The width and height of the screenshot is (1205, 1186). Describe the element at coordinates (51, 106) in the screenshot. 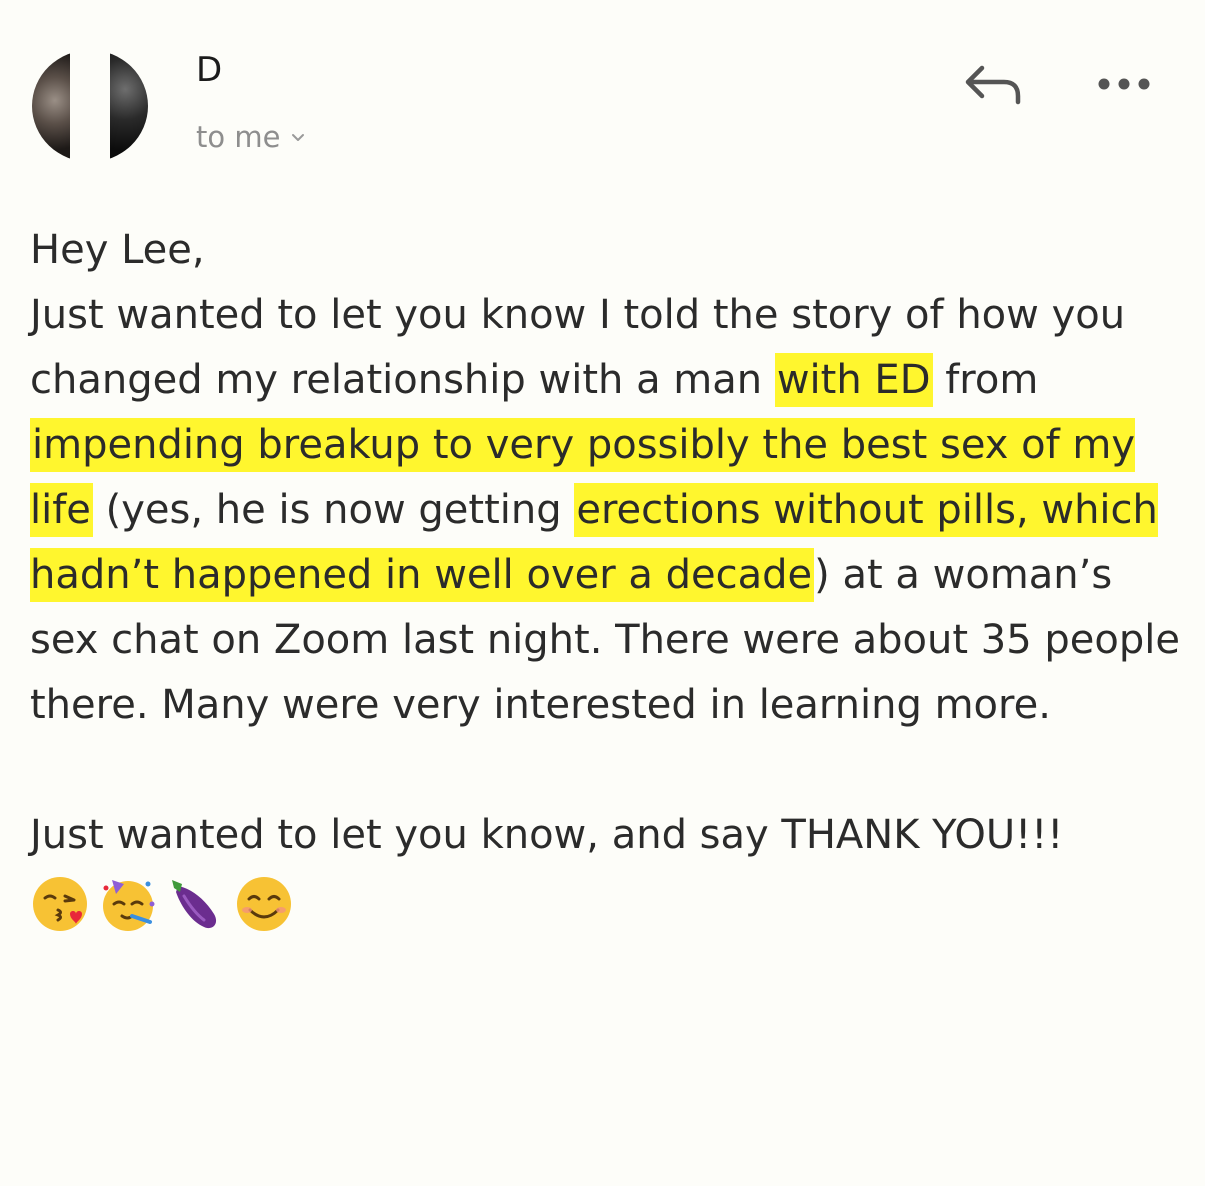

I see `avatar-photo-left` at that location.